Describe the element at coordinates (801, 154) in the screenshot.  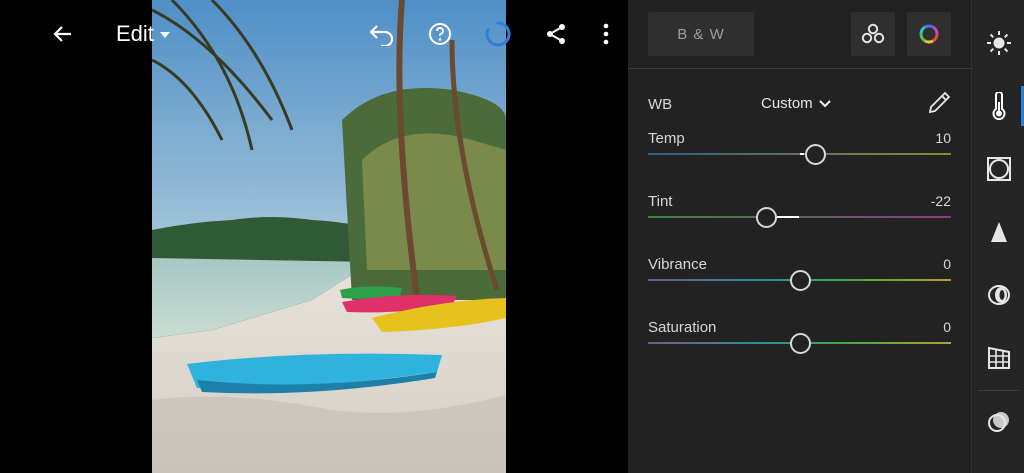
I see `slider-temp-fill` at that location.